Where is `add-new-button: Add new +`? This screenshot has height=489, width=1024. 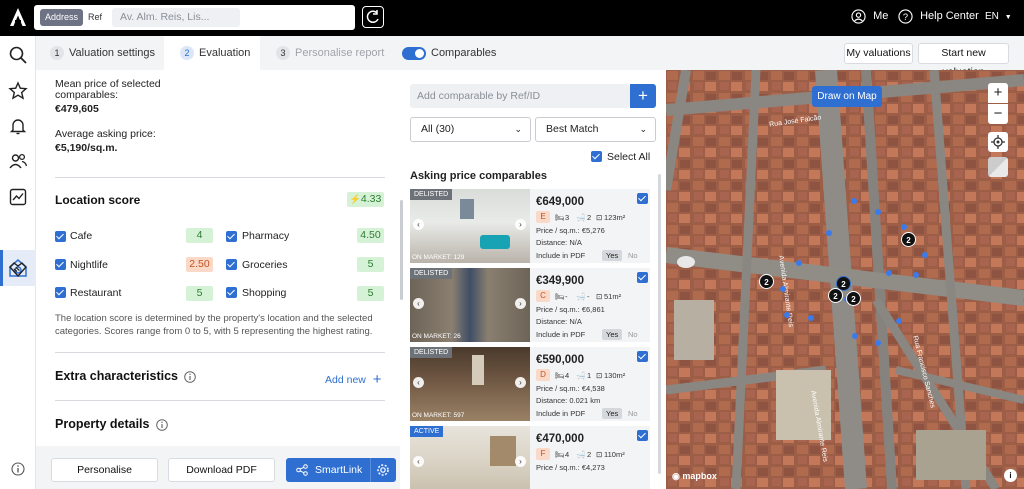
add-new-button: Add new + is located at coordinates (353, 379).